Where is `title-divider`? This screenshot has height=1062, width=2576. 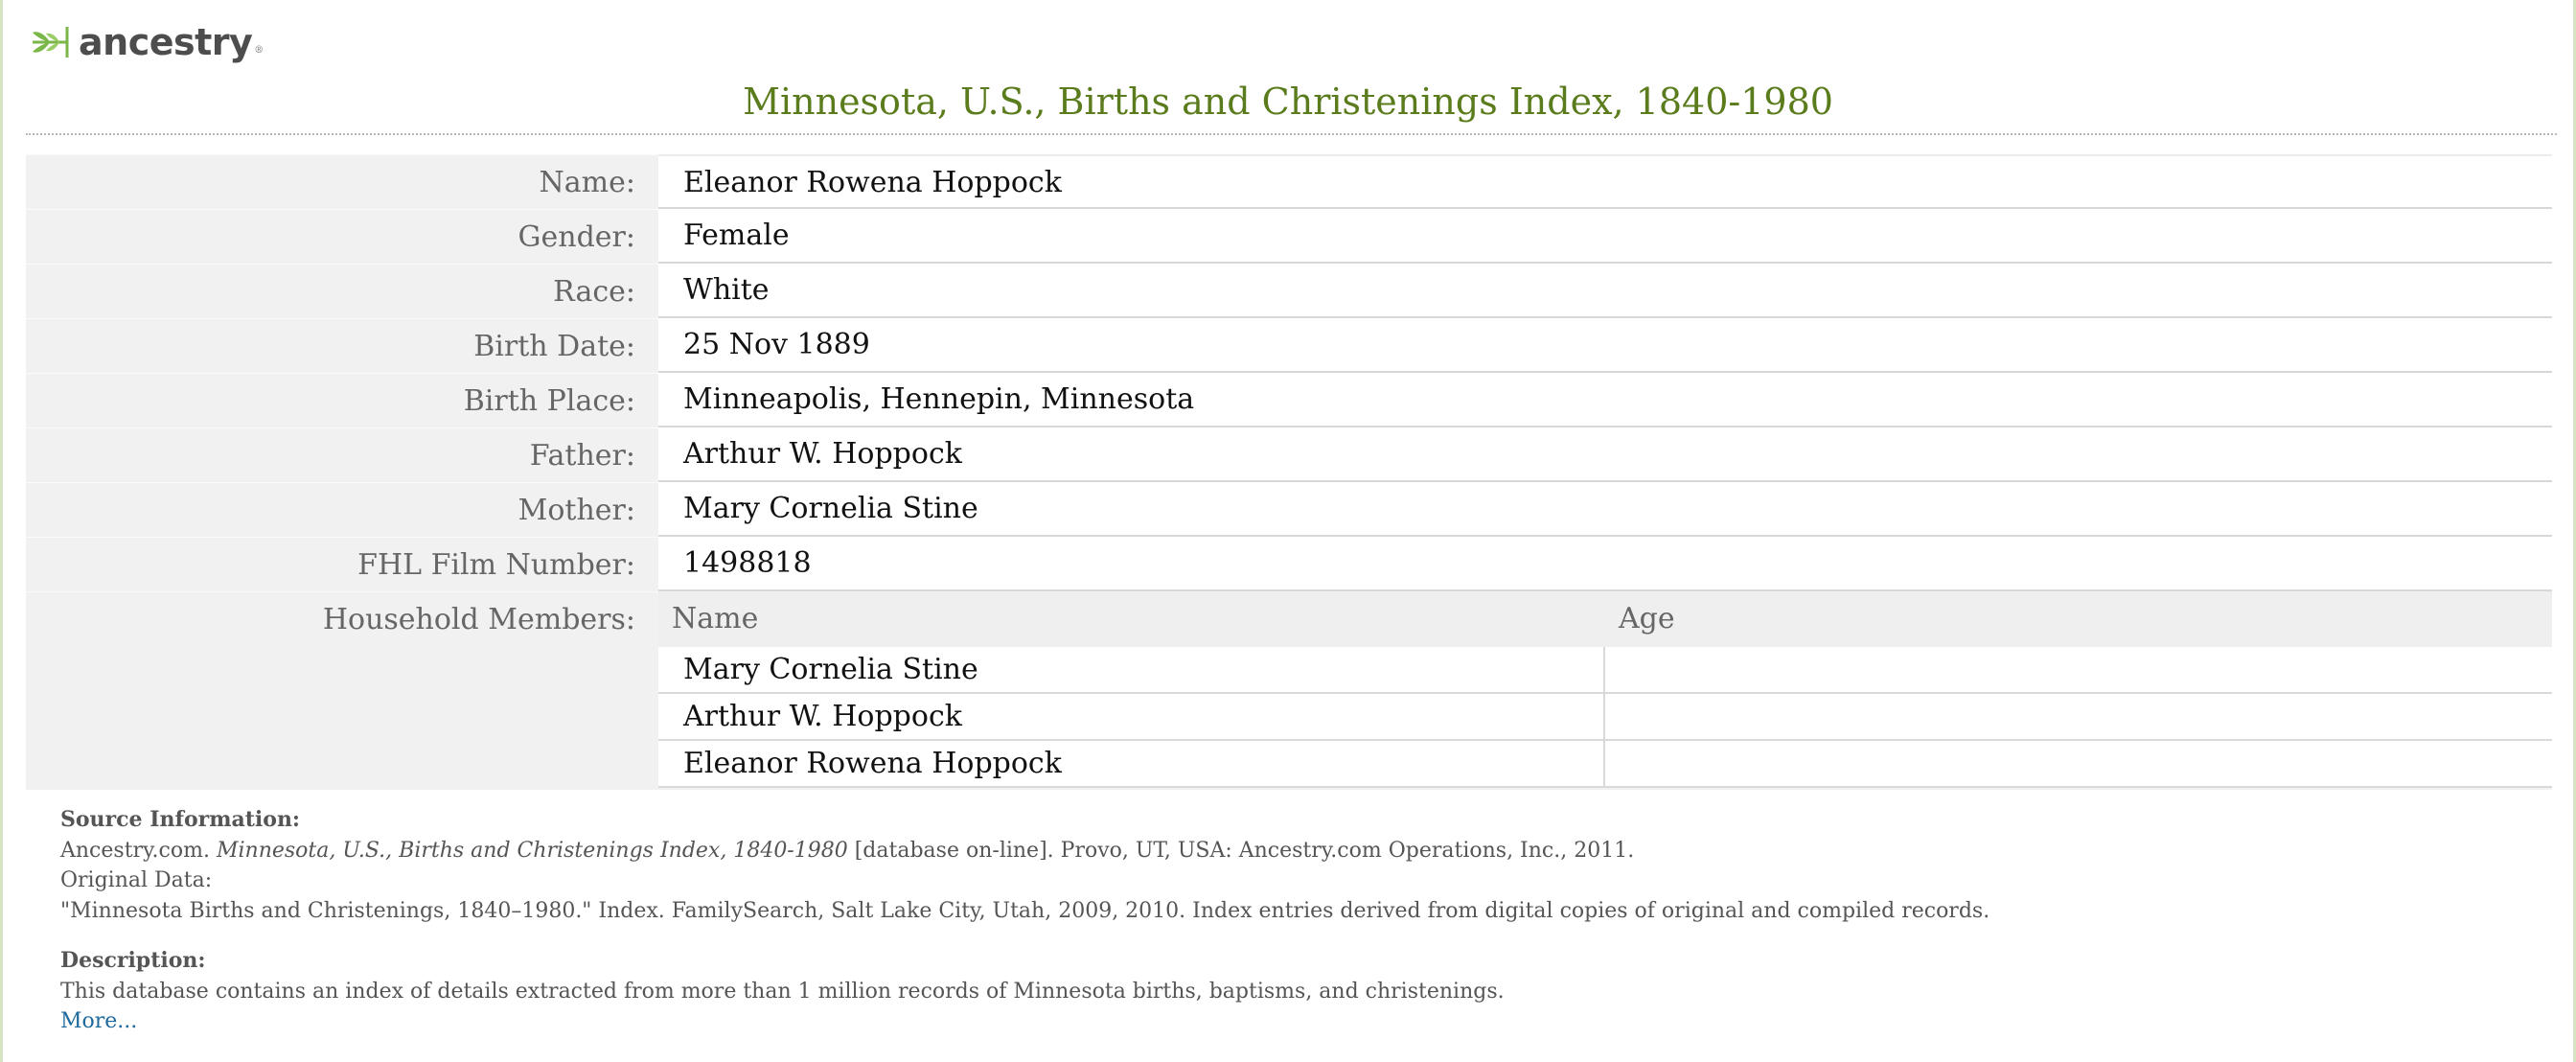
title-divider is located at coordinates (1291, 134).